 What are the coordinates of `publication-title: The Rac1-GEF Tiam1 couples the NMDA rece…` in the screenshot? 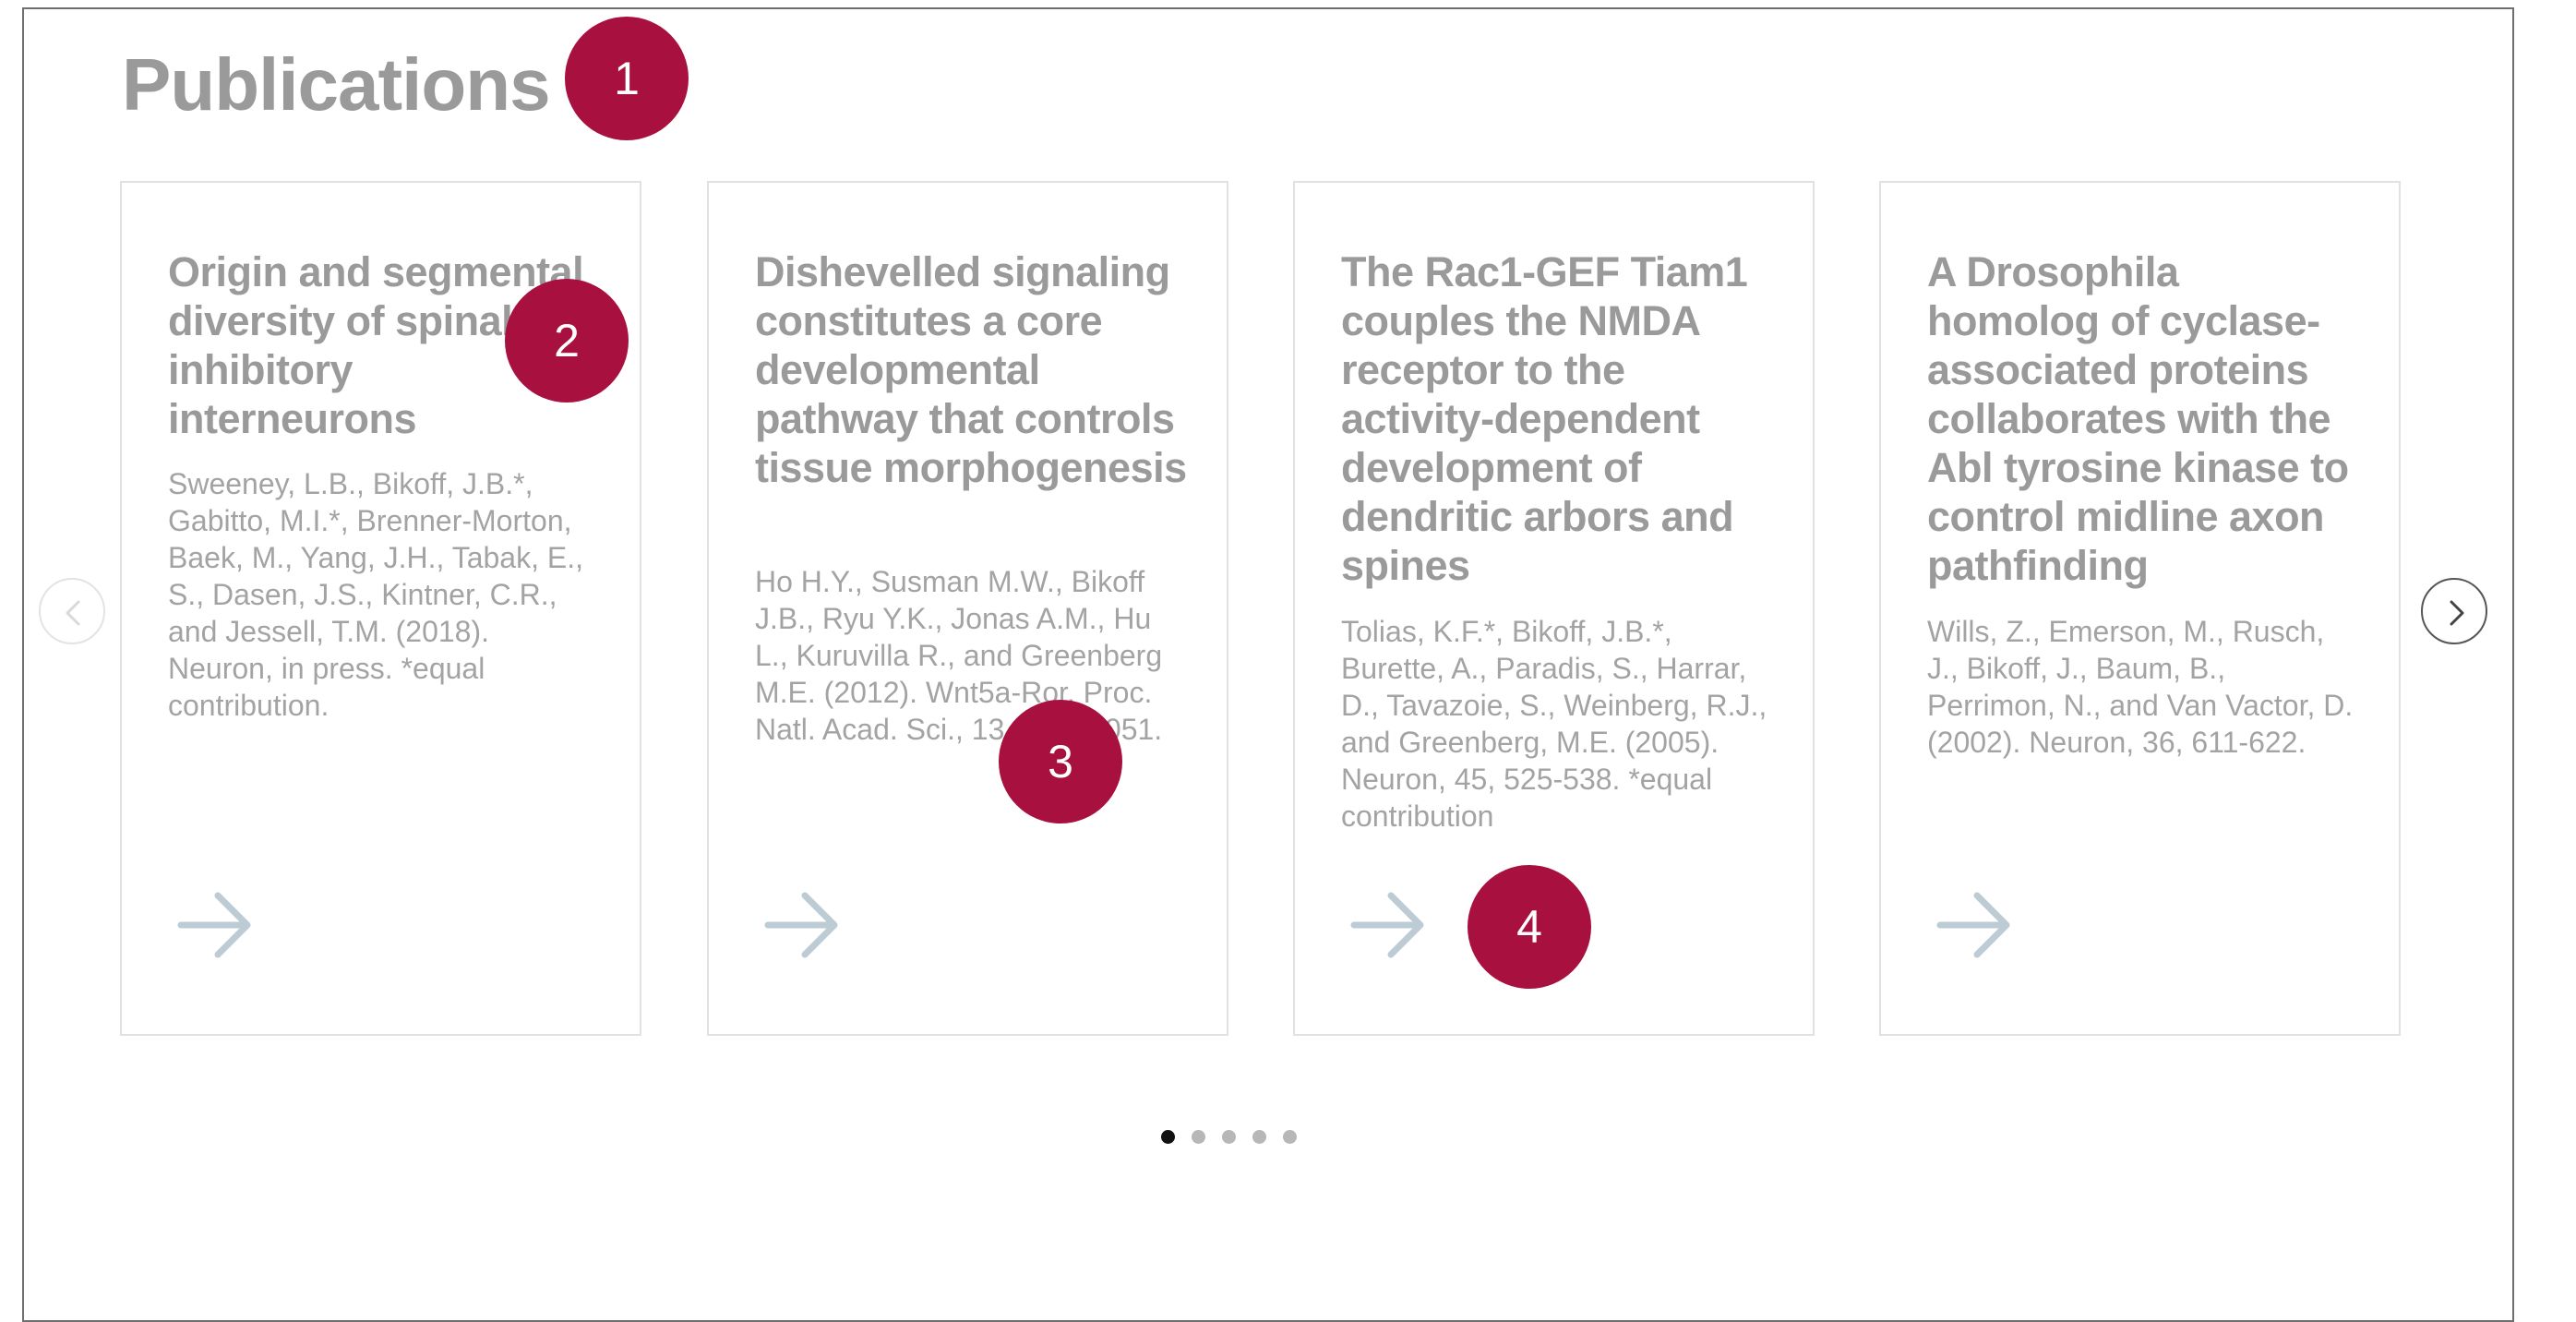 It's located at (1558, 418).